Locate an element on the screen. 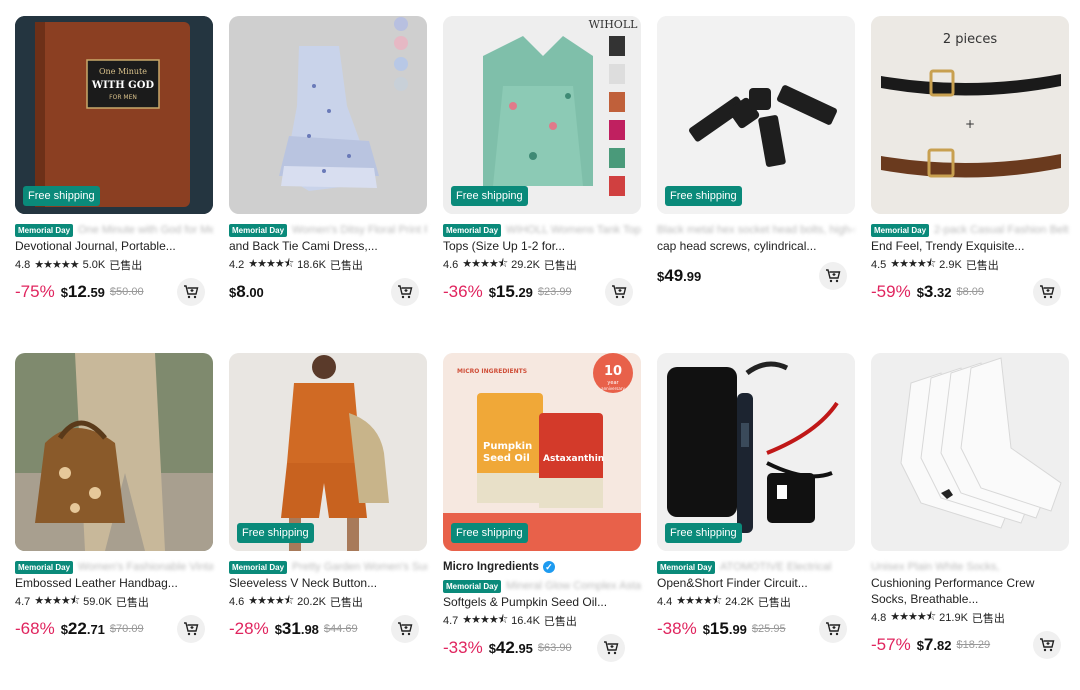  discount: -59% is located at coordinates (891, 291).